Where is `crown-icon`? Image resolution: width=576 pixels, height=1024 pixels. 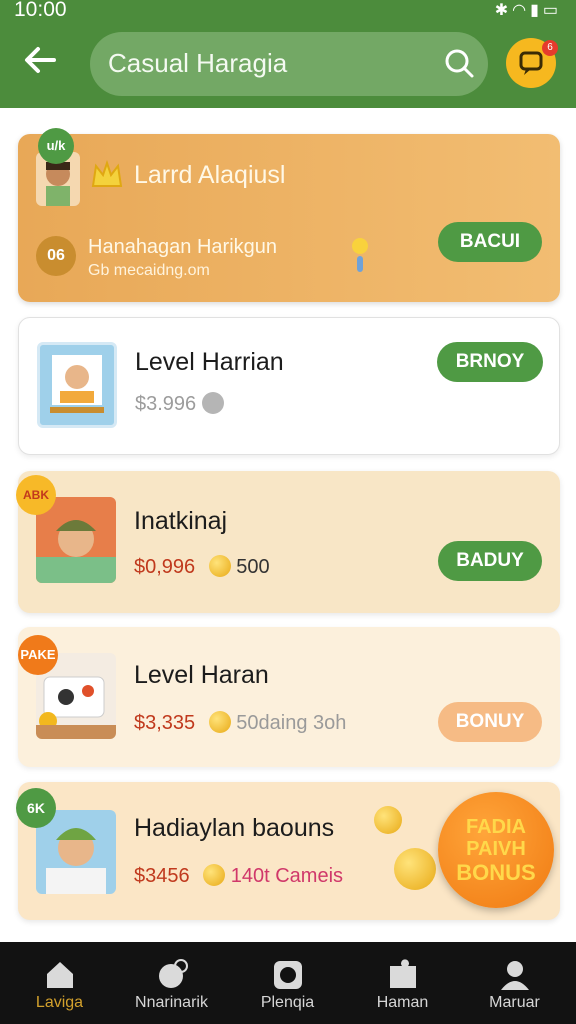 crown-icon is located at coordinates (107, 175).